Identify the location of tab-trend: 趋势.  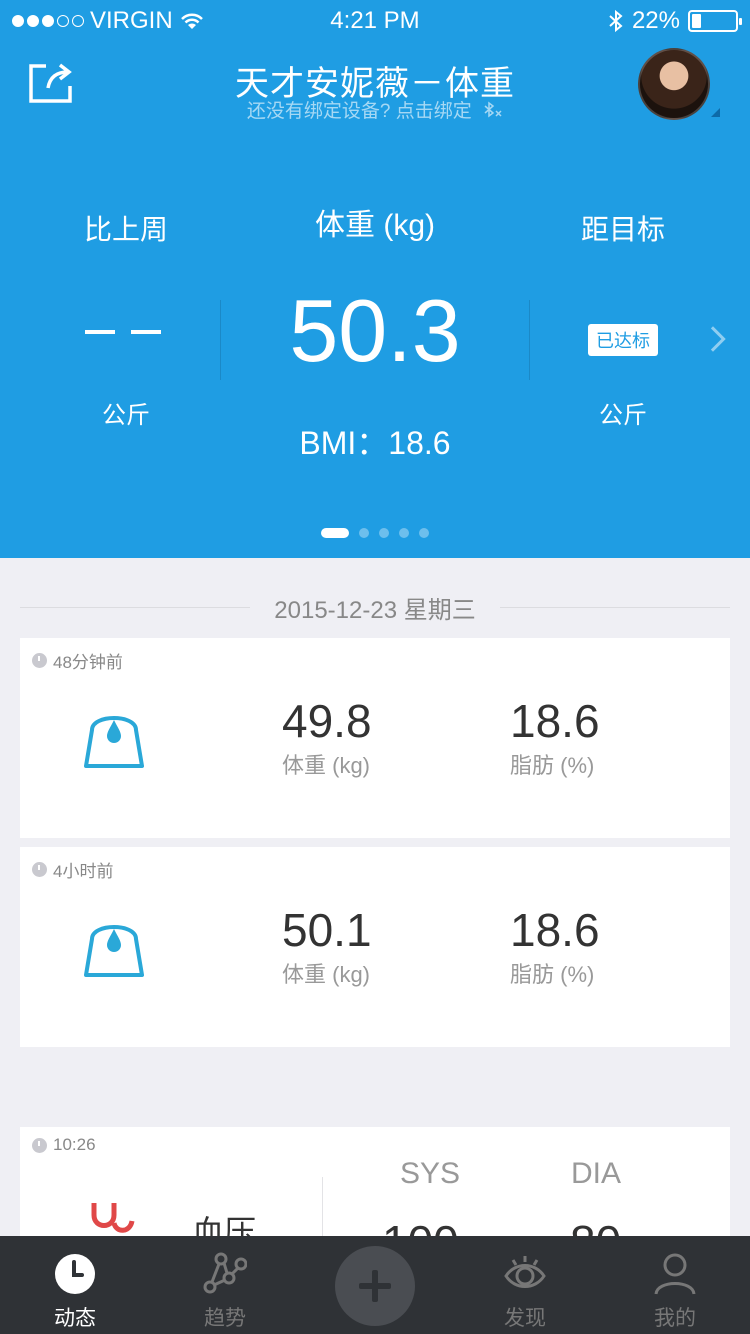
(225, 1285).